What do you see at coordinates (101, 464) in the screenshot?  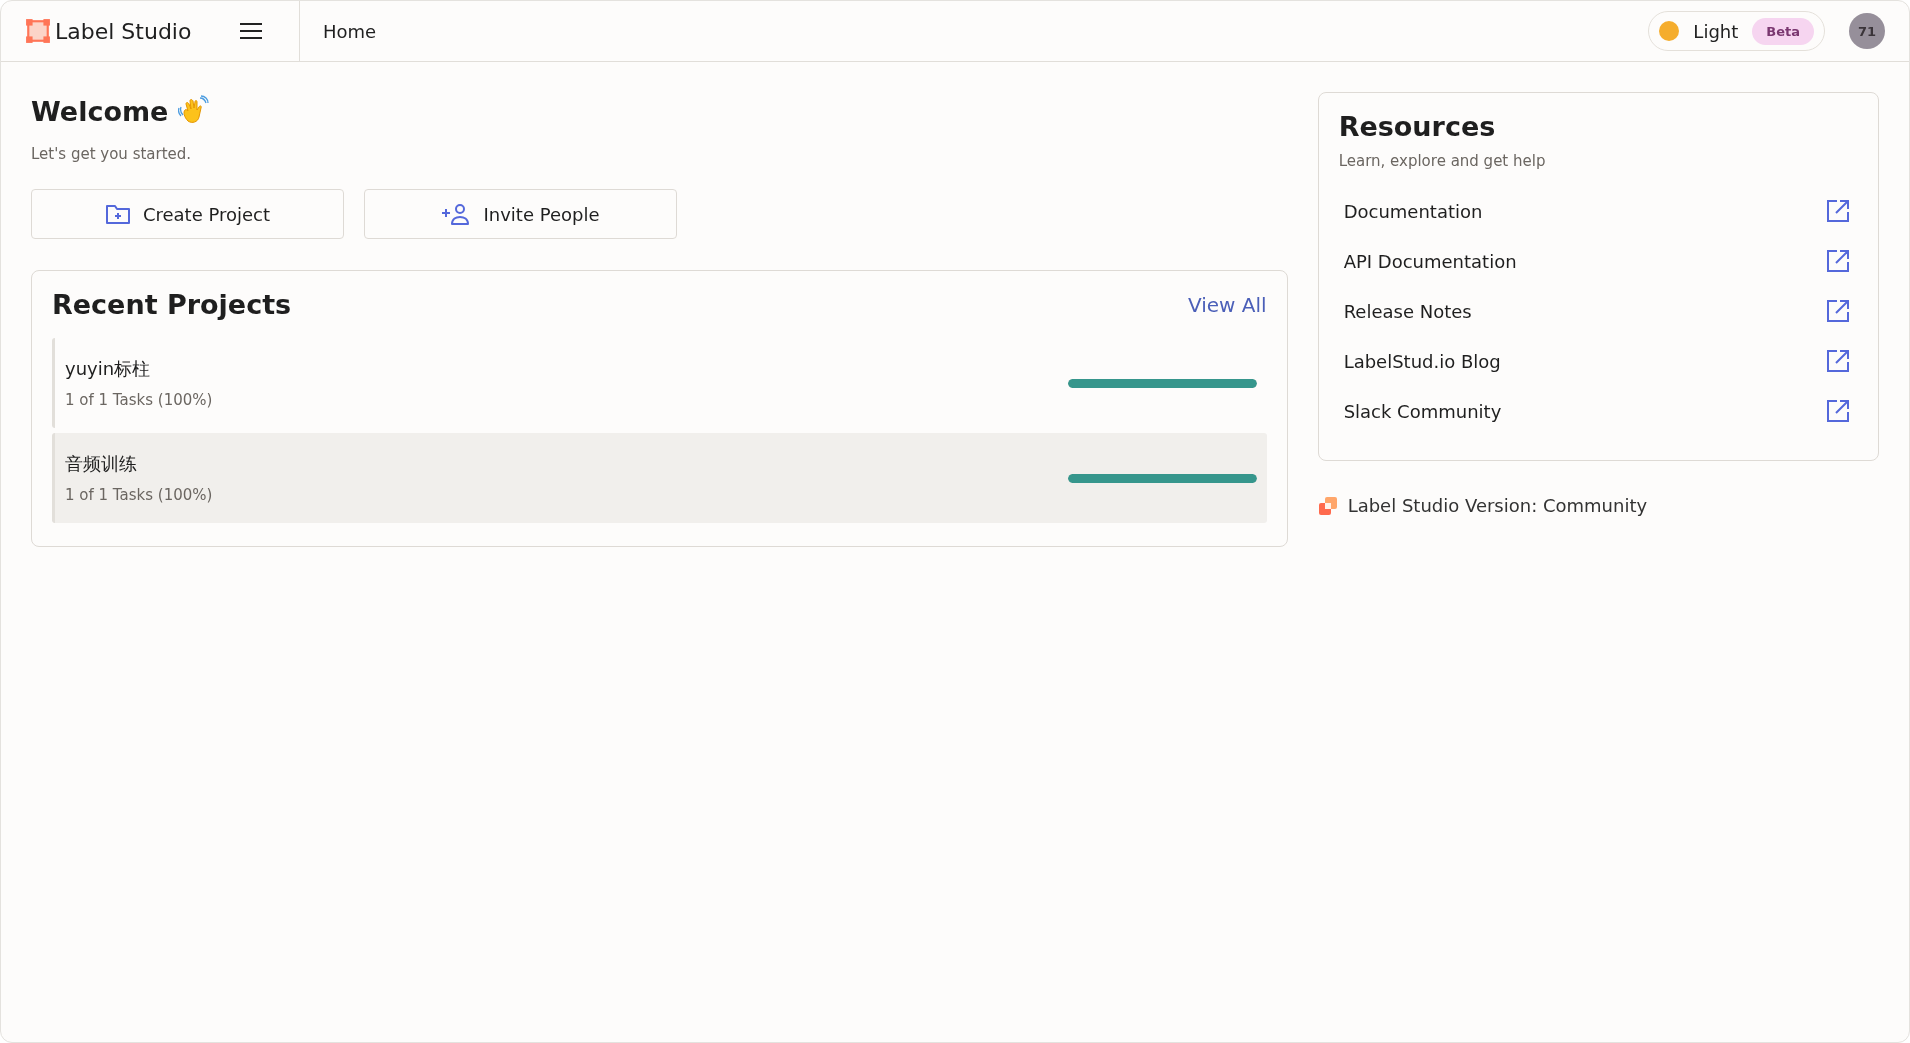 I see `project-name: 音频训练` at bounding box center [101, 464].